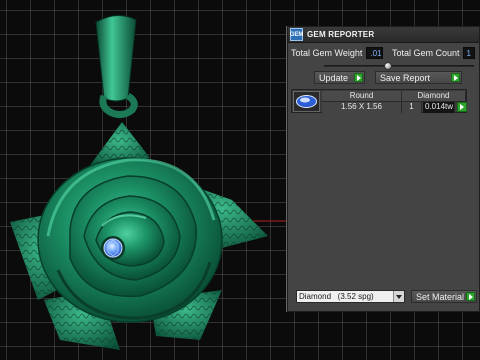  What do you see at coordinates (362, 96) in the screenshot?
I see `column-header-shape: Round` at bounding box center [362, 96].